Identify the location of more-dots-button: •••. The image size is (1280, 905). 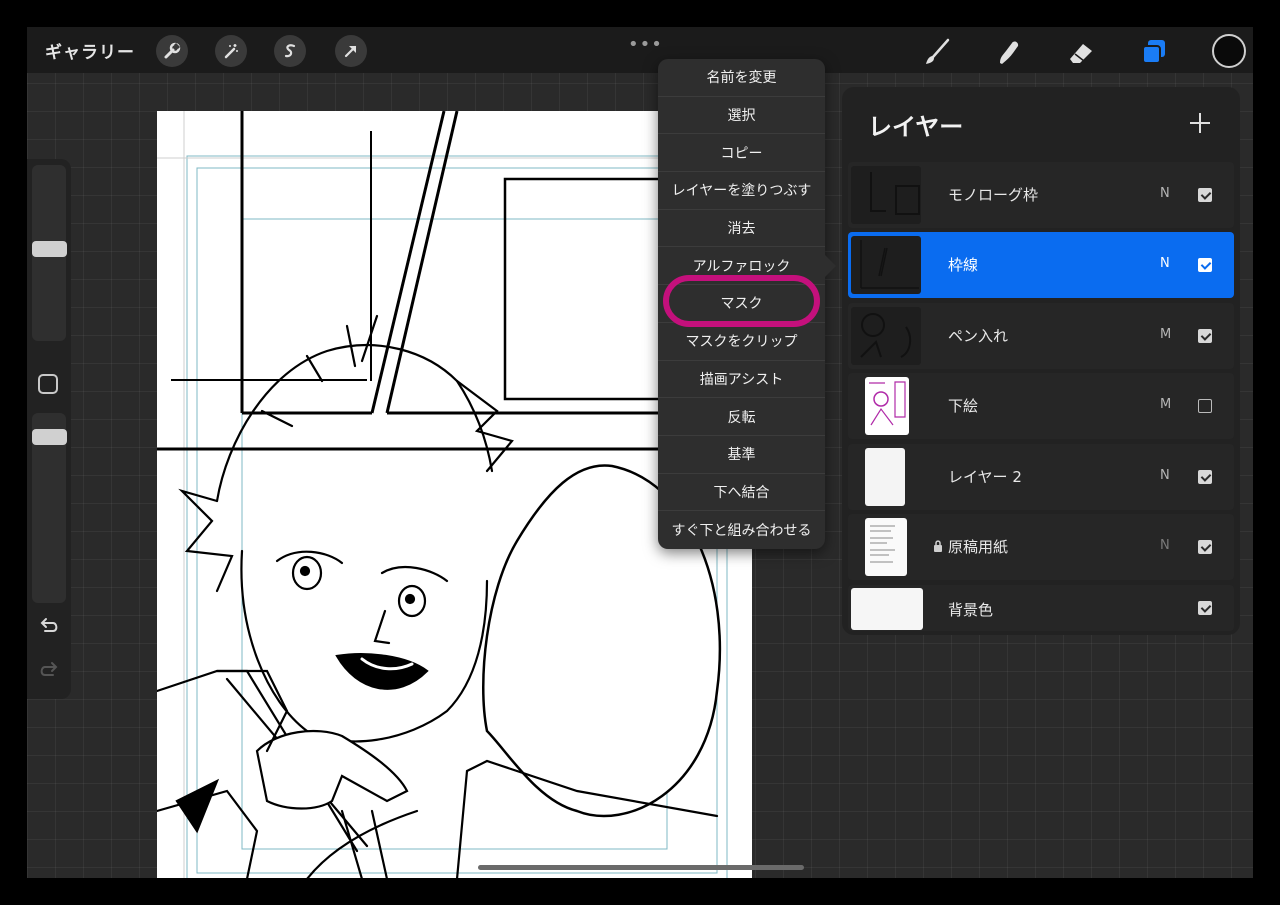
(645, 44).